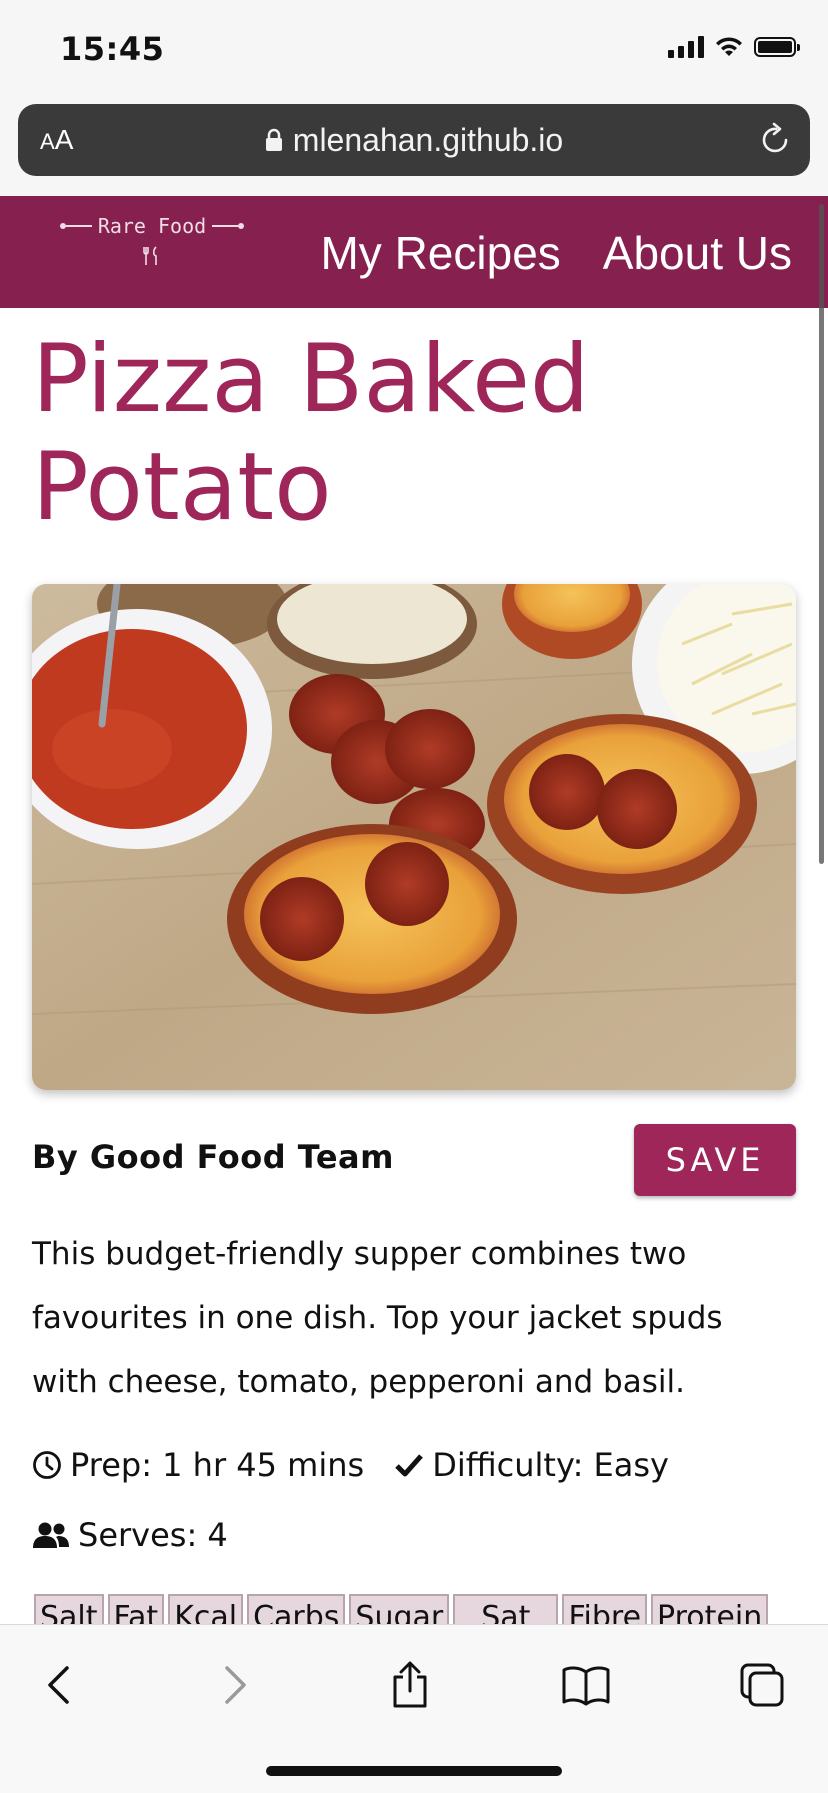 This screenshot has height=1793, width=828. What do you see at coordinates (273, 139) in the screenshot?
I see `lock-icon` at bounding box center [273, 139].